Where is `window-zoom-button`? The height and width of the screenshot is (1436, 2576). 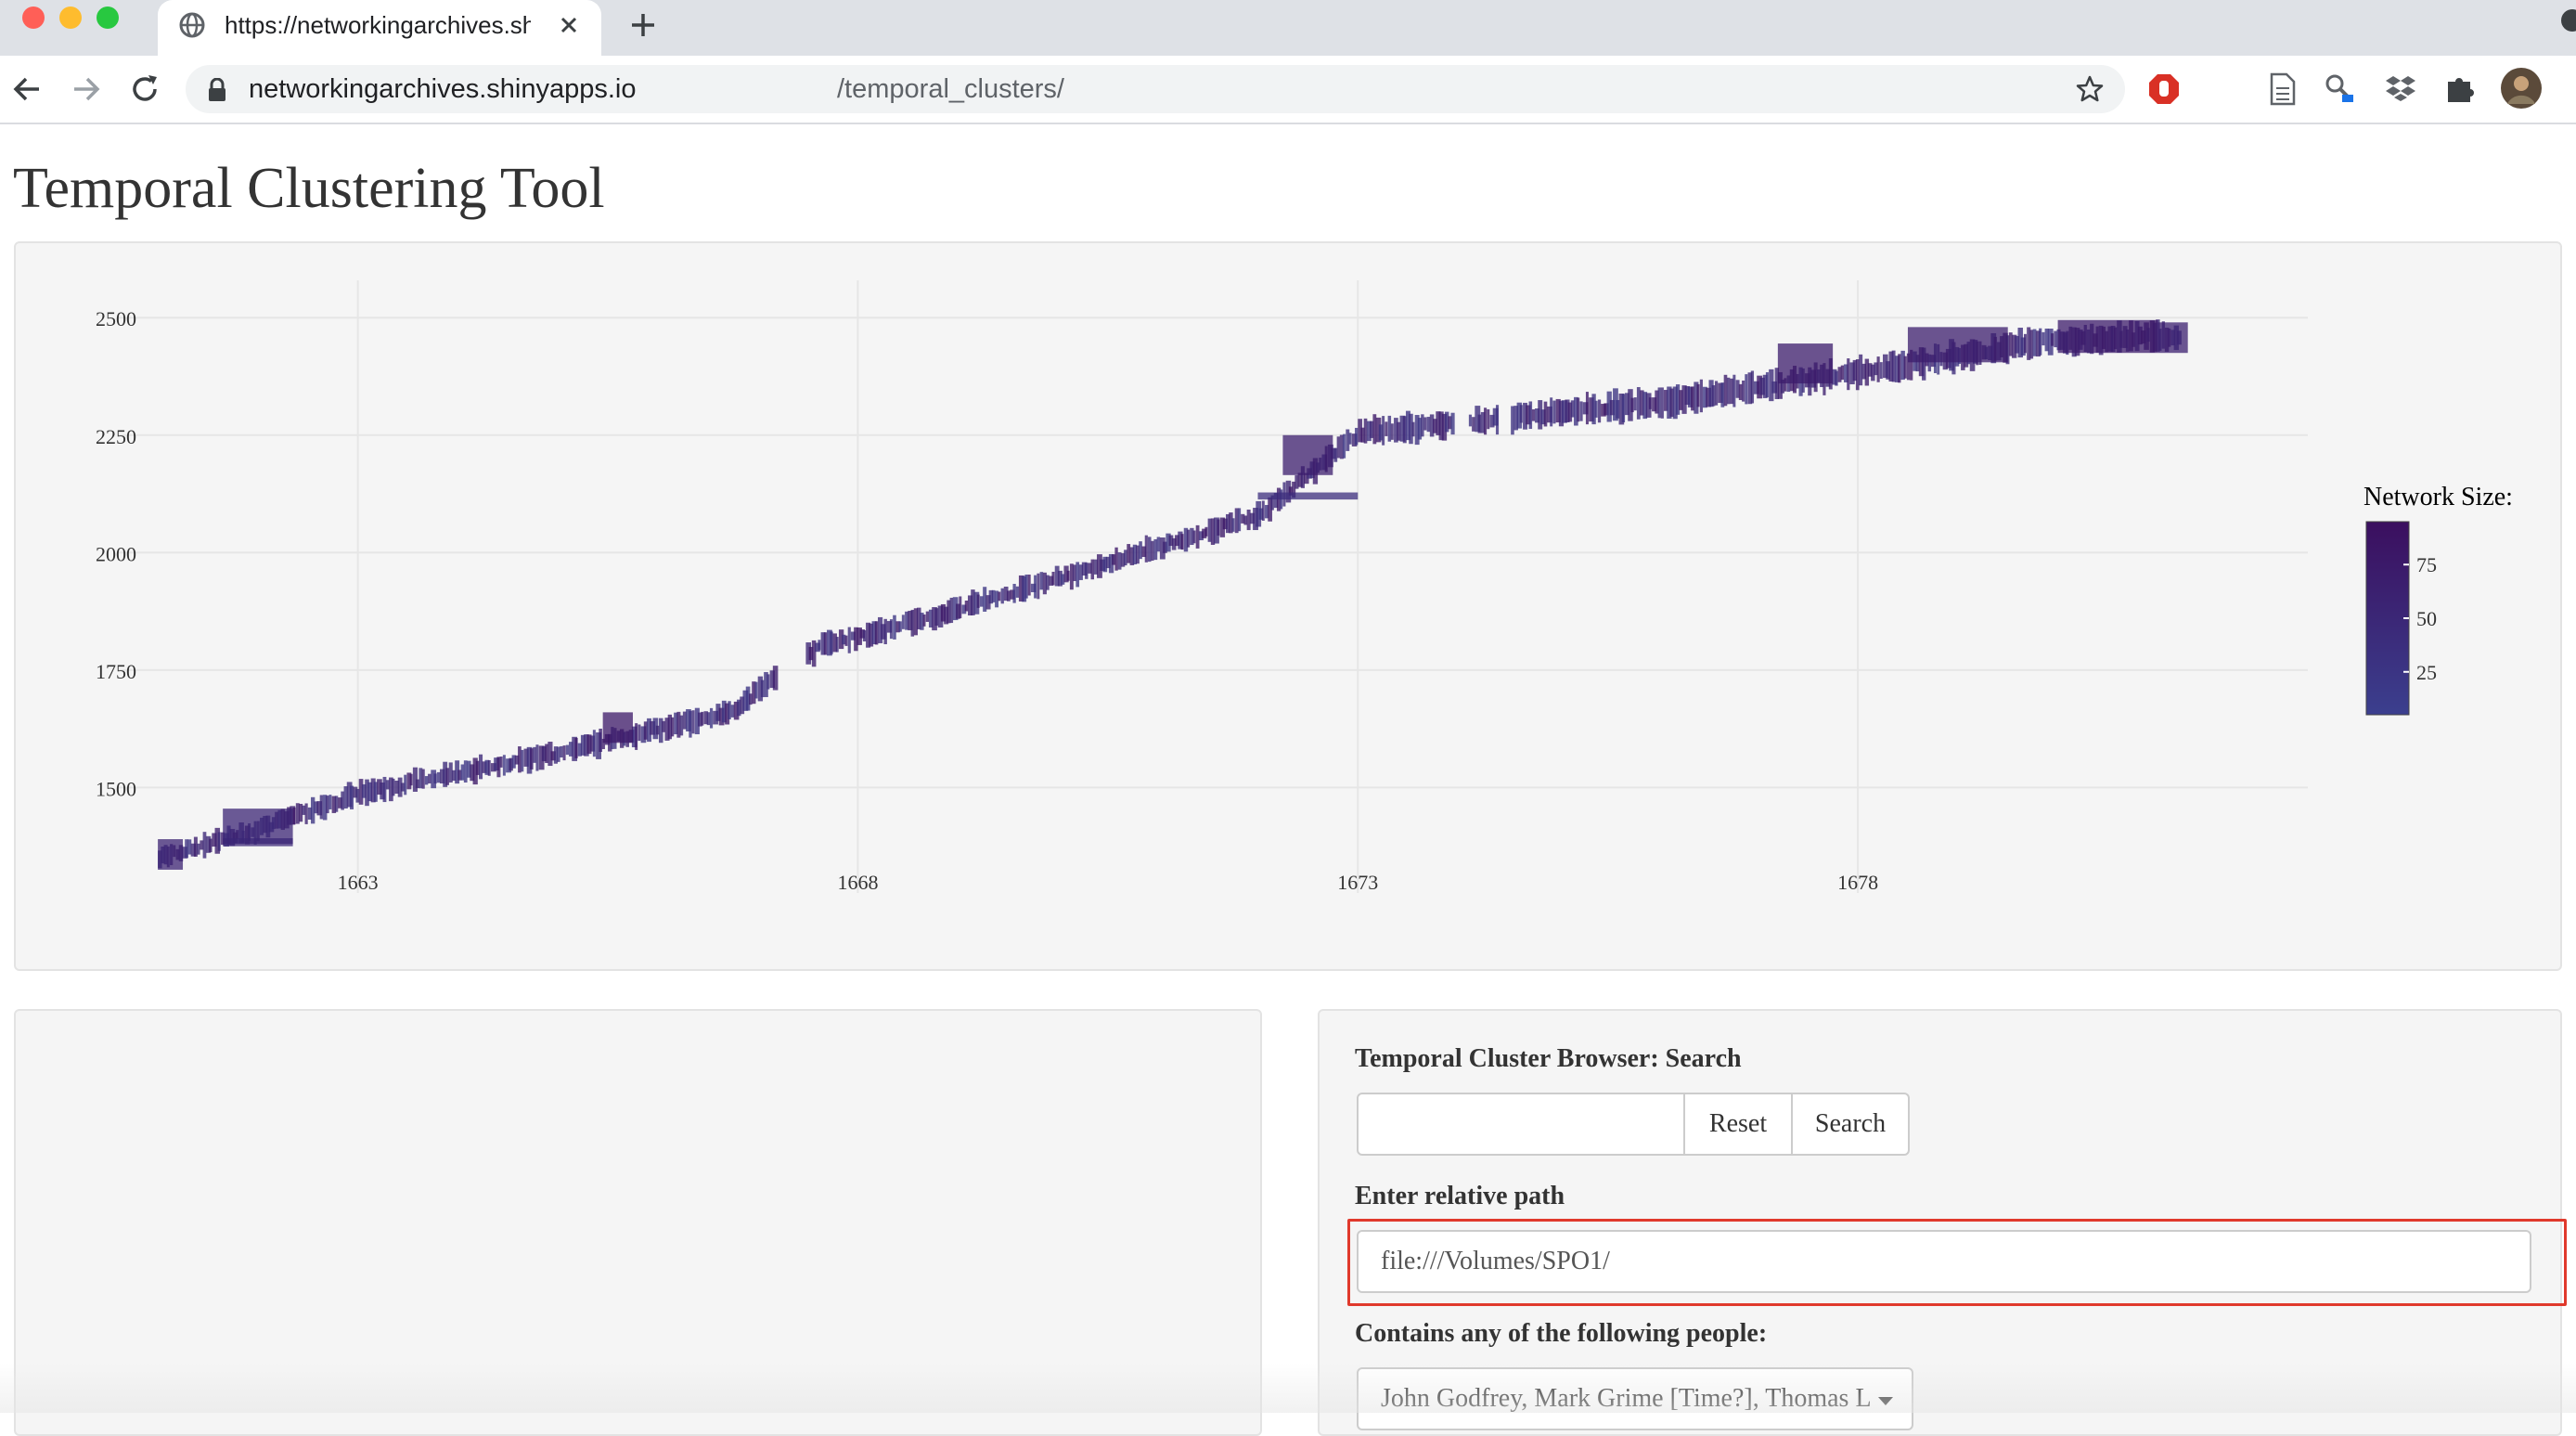 window-zoom-button is located at coordinates (108, 17).